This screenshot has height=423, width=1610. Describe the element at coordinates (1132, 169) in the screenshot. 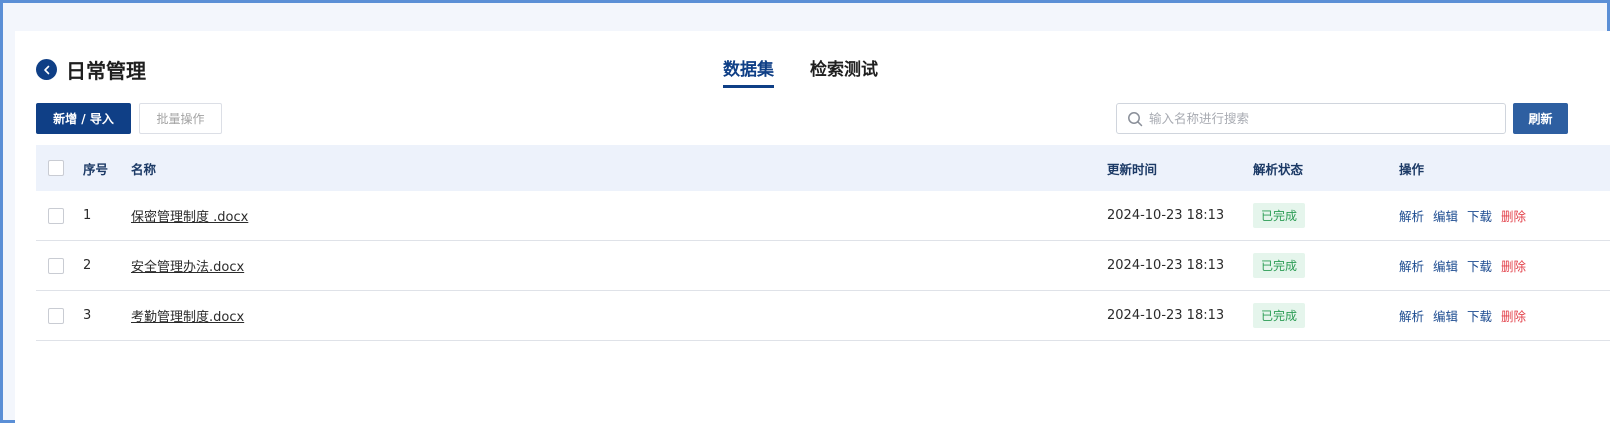

I see `column-header-updated: 更新时间` at that location.